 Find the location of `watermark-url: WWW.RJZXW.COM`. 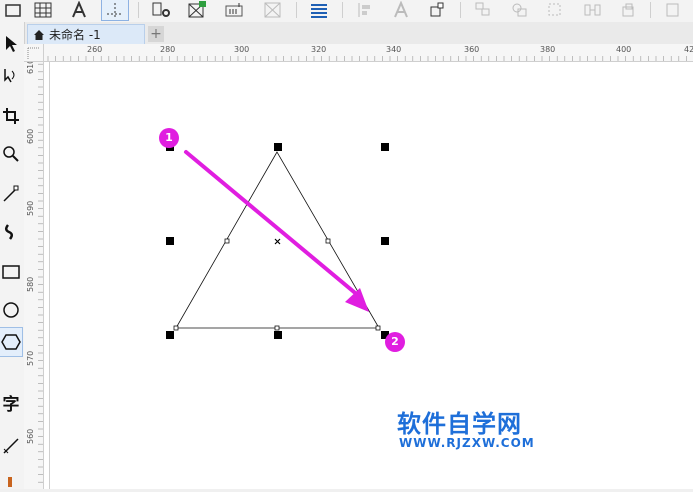

watermark-url: WWW.RJZXW.COM is located at coordinates (467, 443).